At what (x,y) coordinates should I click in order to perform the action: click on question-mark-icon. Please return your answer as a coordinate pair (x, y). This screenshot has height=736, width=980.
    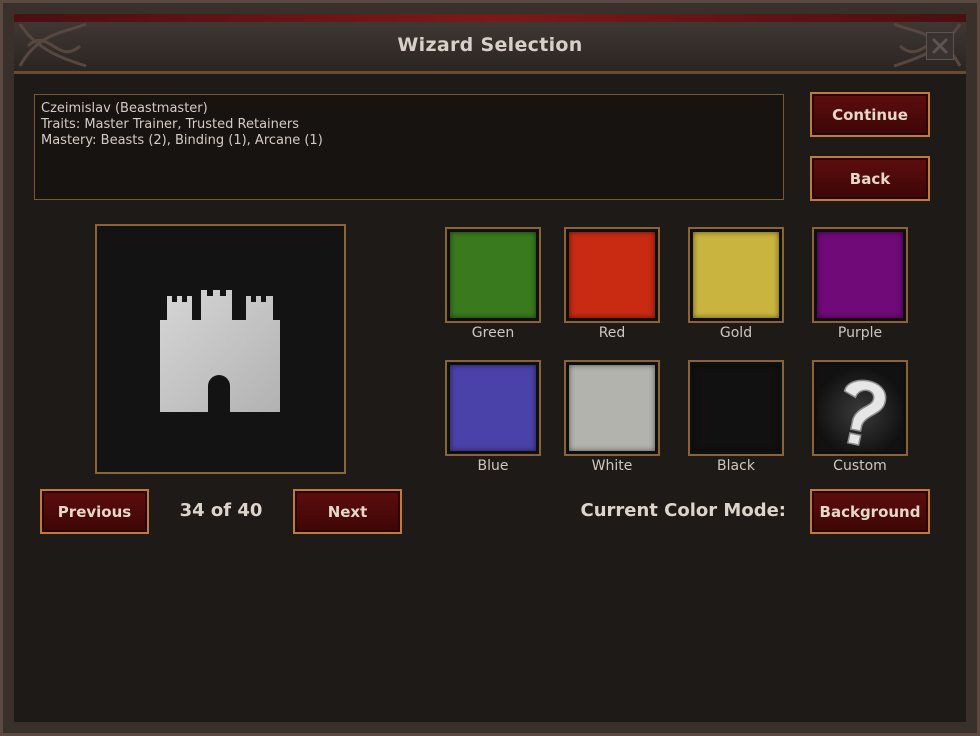
    Looking at the image, I should click on (865, 412).